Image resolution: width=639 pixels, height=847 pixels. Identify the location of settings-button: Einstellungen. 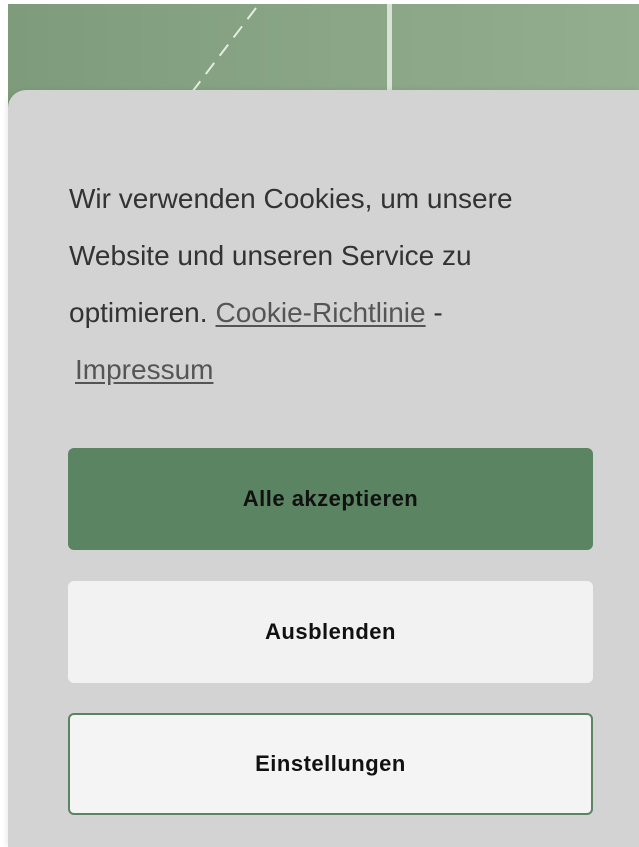
(330, 764).